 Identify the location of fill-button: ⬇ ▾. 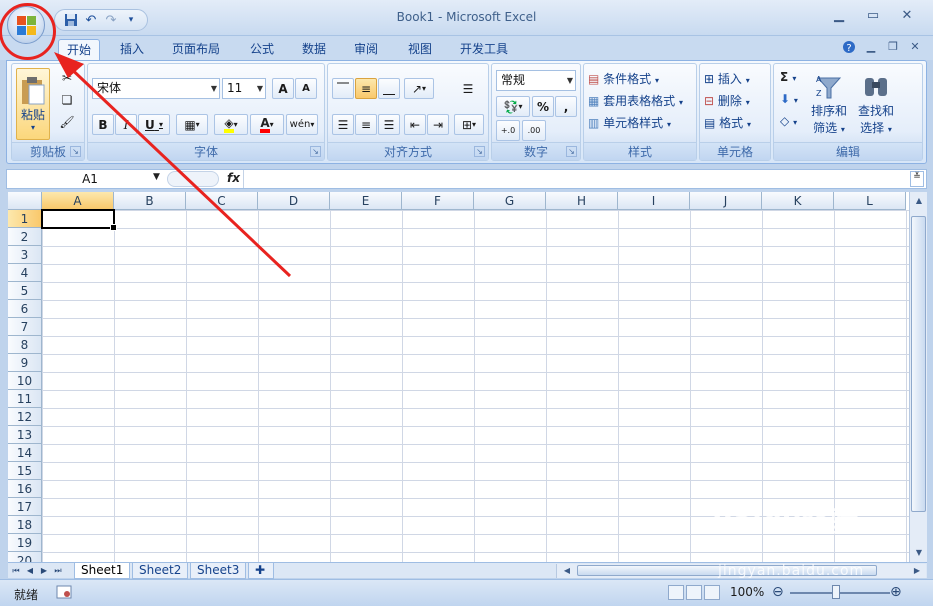
(789, 99).